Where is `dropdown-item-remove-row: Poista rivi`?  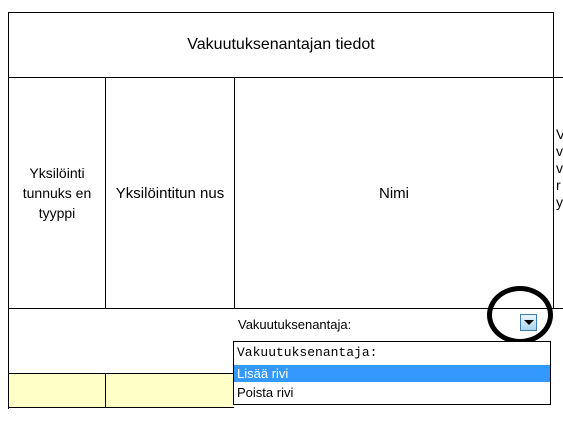 dropdown-item-remove-row: Poista rivi is located at coordinates (392, 392).